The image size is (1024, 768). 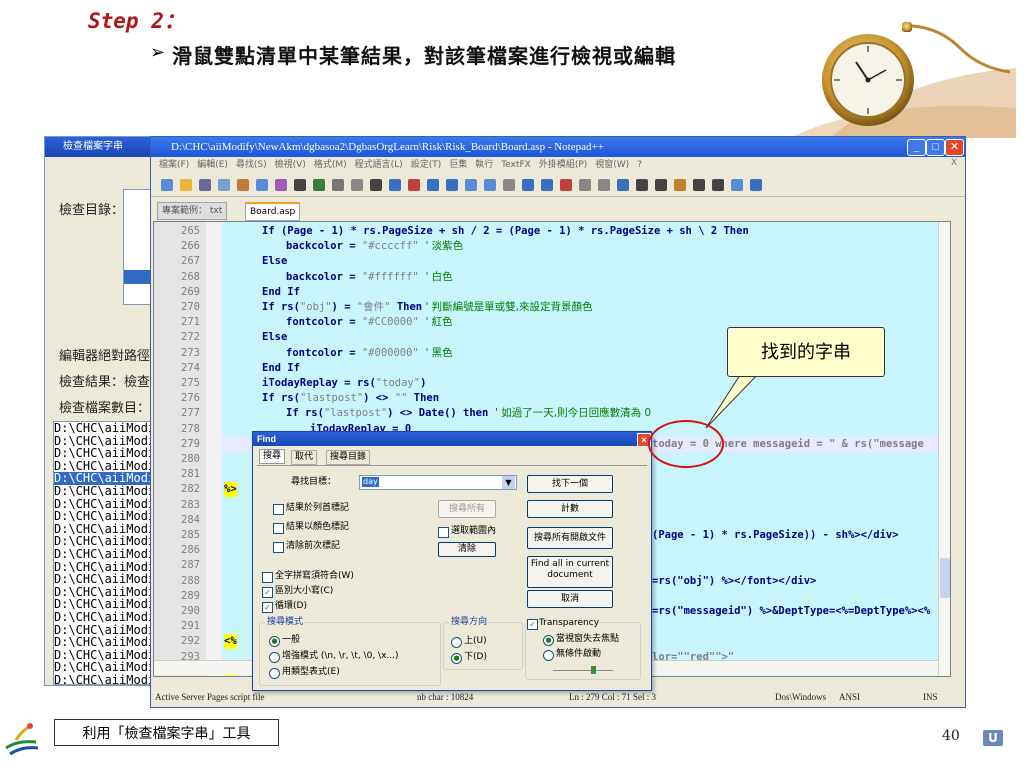 I want to click on find-tab-search: 搜尋, so click(x=272, y=456).